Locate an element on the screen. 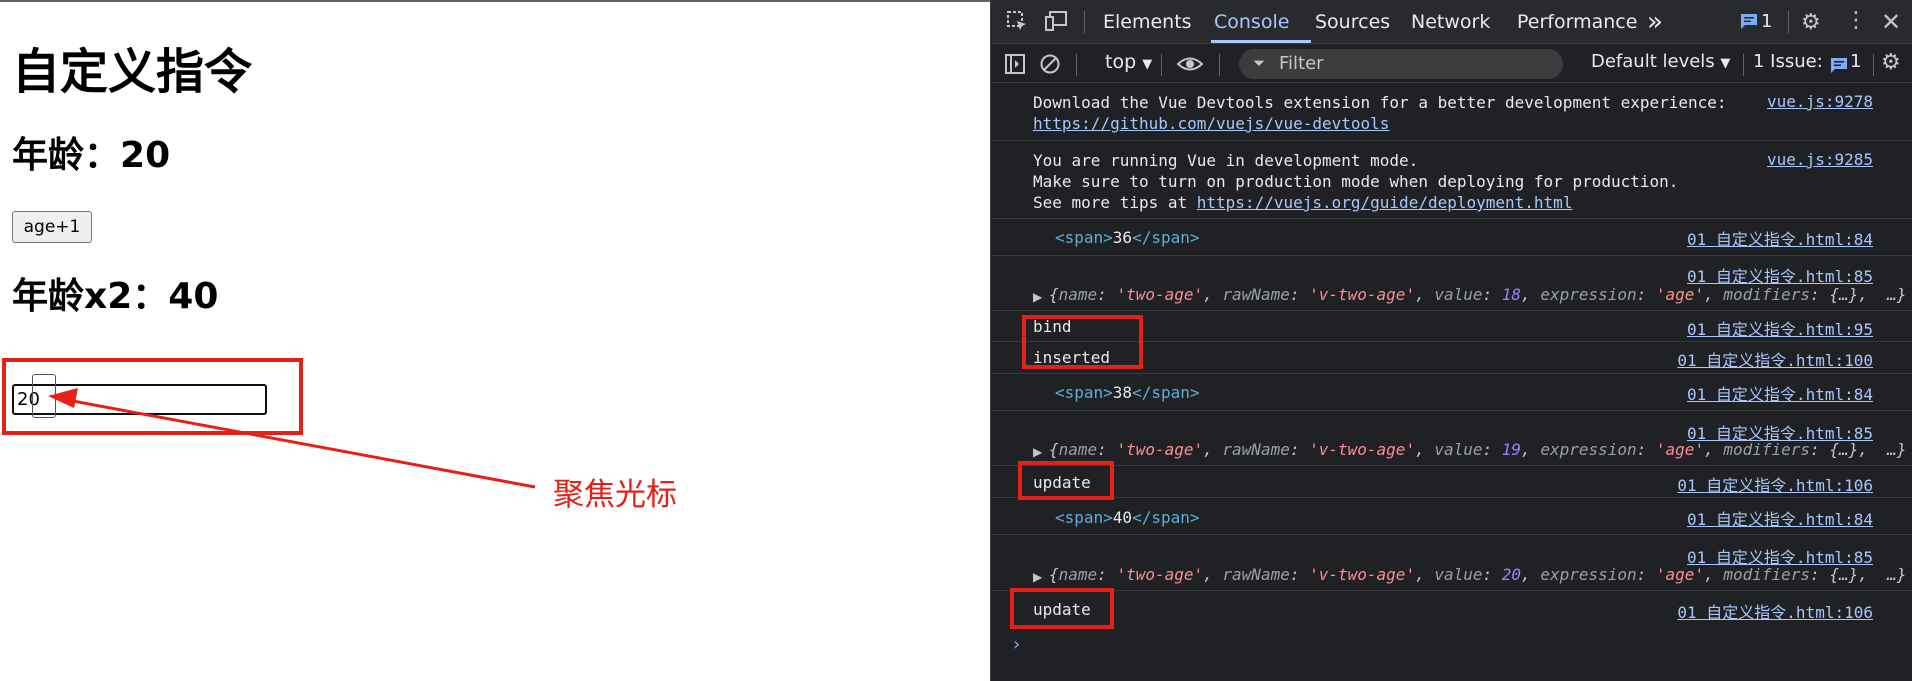 This screenshot has width=1912, height=681. span-value: 38 is located at coordinates (1122, 392).